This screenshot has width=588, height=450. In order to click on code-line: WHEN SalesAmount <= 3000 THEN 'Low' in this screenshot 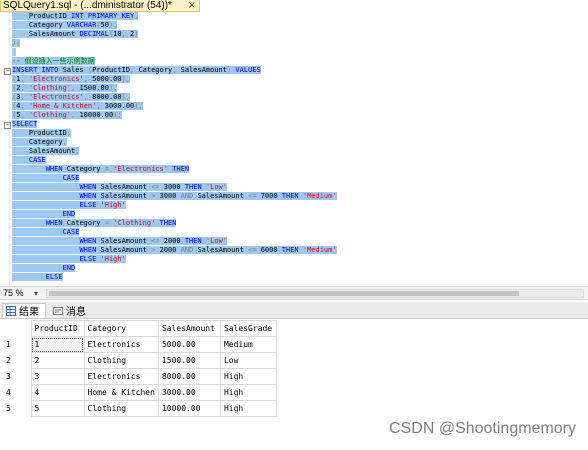, I will do `click(119, 187)`.